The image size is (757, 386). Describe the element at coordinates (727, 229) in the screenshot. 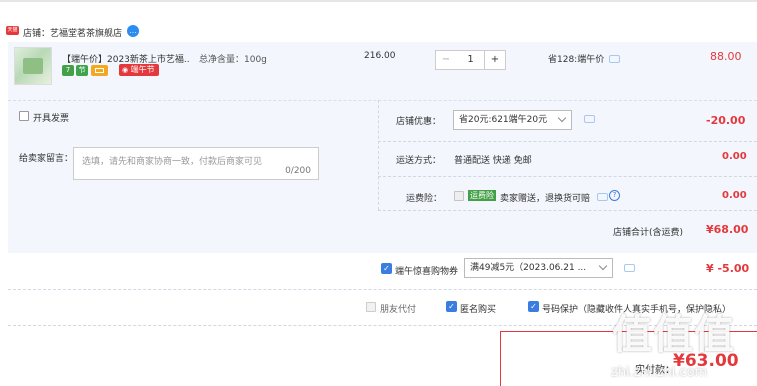

I see `shop-total-amount: ¥68.00` at that location.